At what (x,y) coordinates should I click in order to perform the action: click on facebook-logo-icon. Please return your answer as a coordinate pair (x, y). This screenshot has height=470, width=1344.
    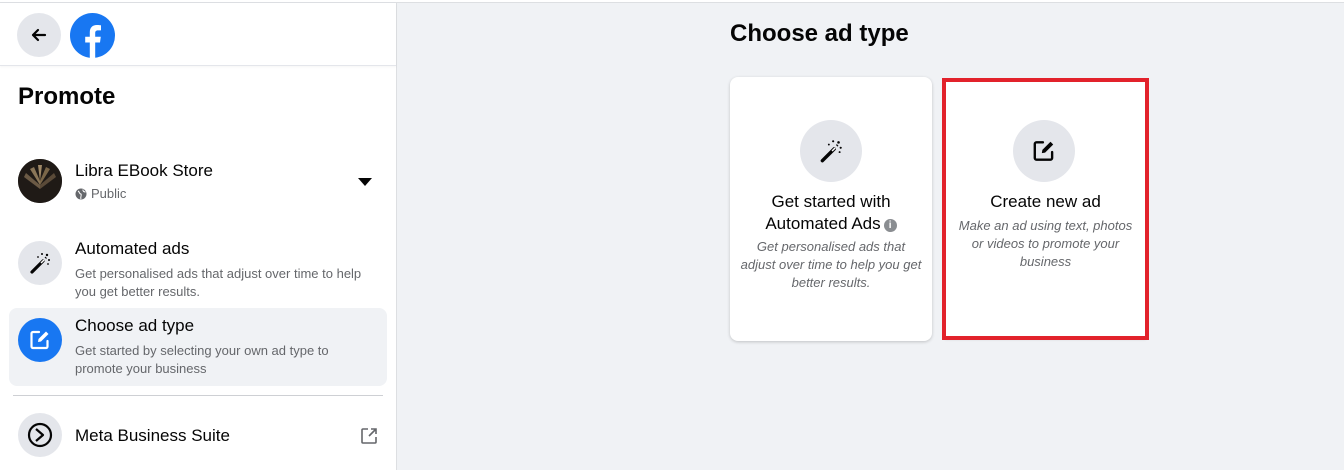
    Looking at the image, I should click on (92, 35).